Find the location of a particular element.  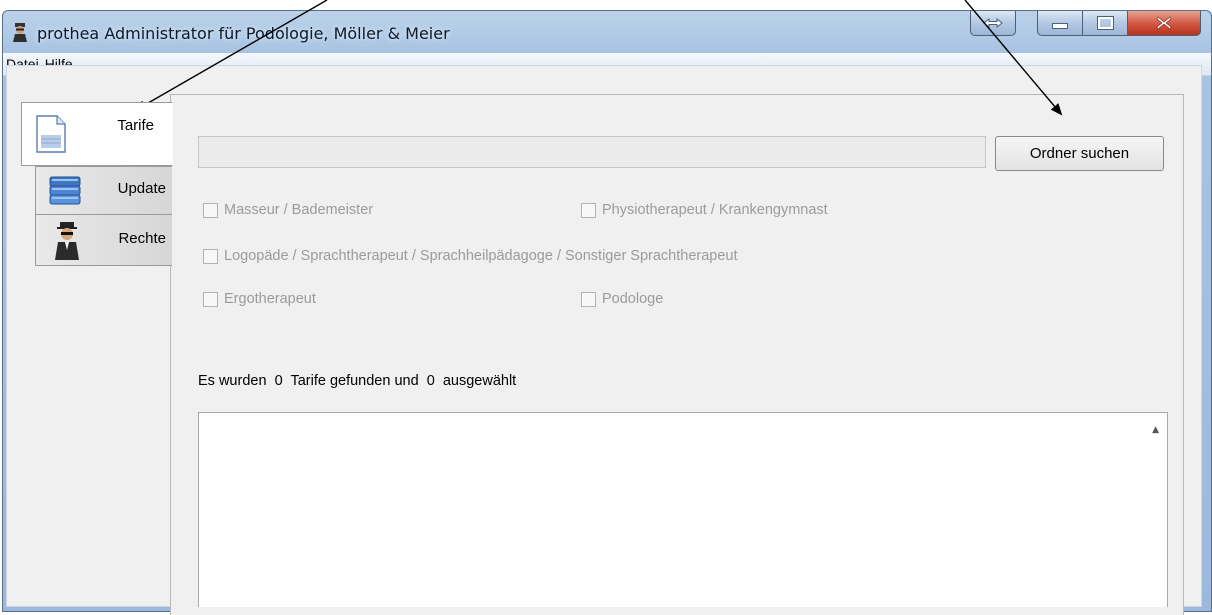

agent-app-icon is located at coordinates (20, 32).